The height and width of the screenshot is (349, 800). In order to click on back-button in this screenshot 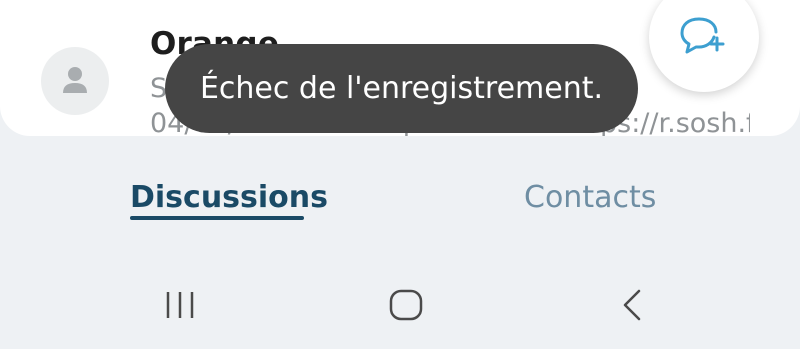, I will do `click(632, 307)`.